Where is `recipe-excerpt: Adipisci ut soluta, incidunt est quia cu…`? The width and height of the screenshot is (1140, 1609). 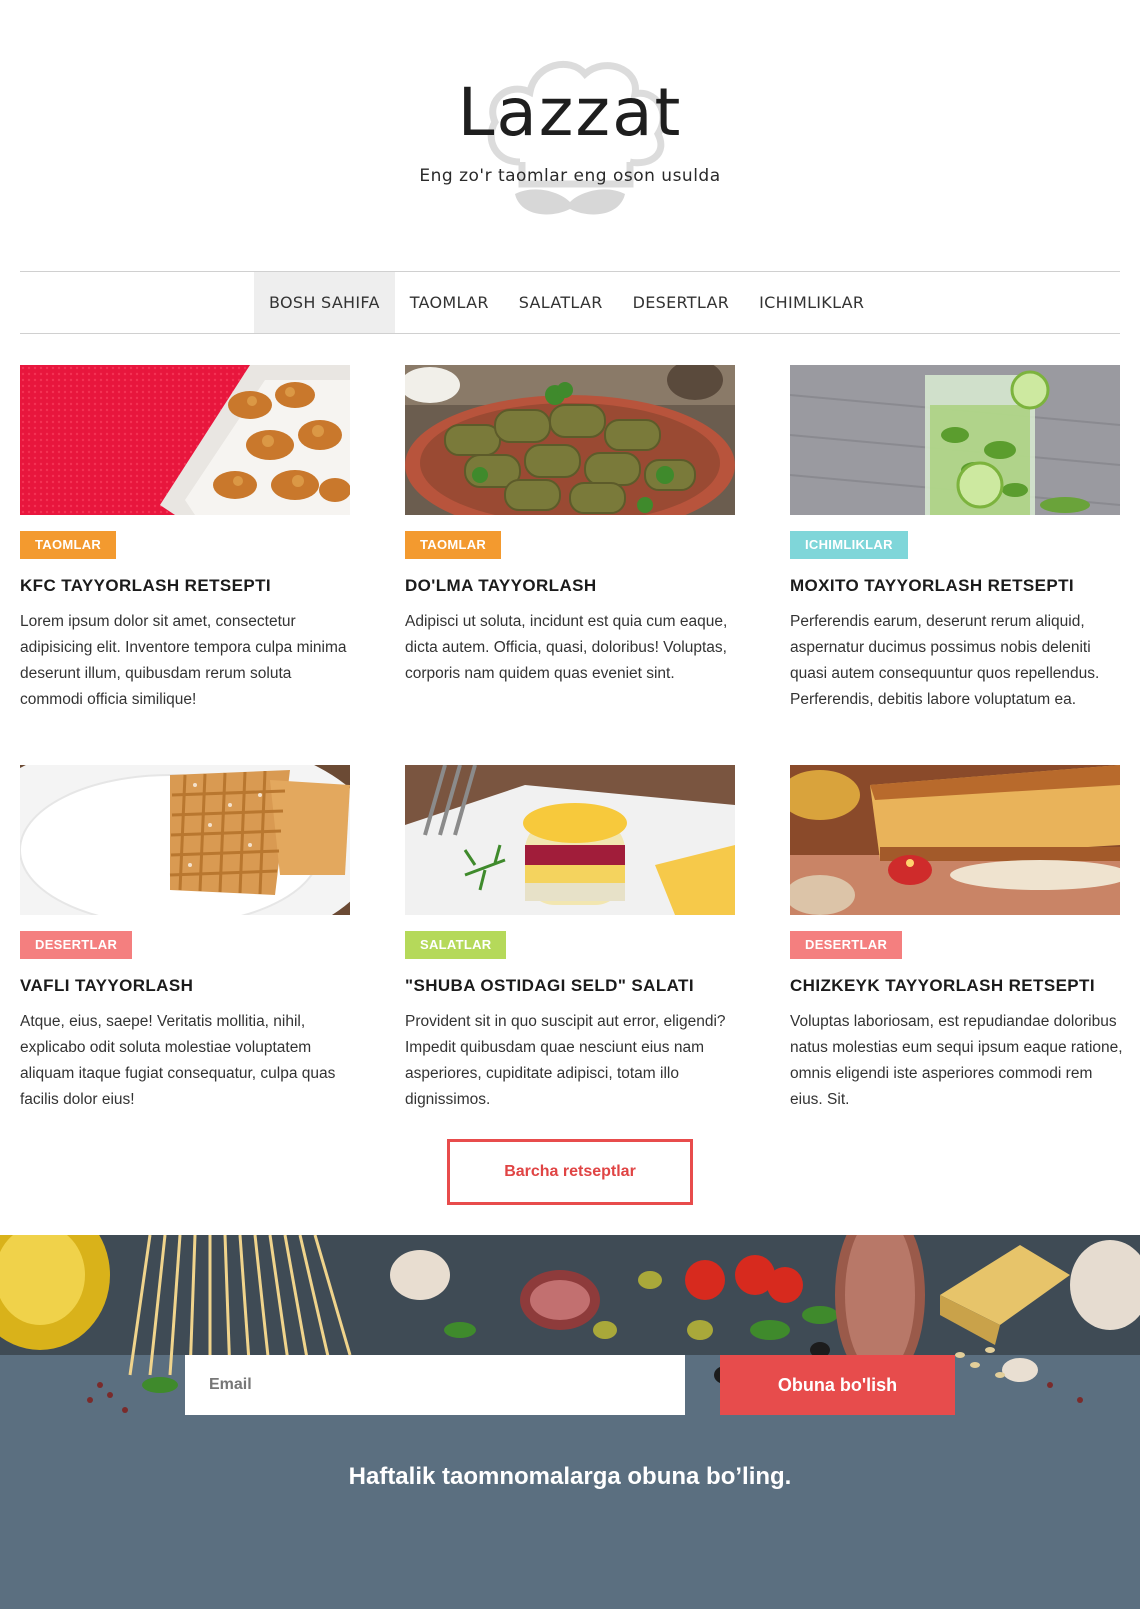
recipe-excerpt: Adipisci ut soluta, incidunt est quia cu… is located at coordinates (566, 647).